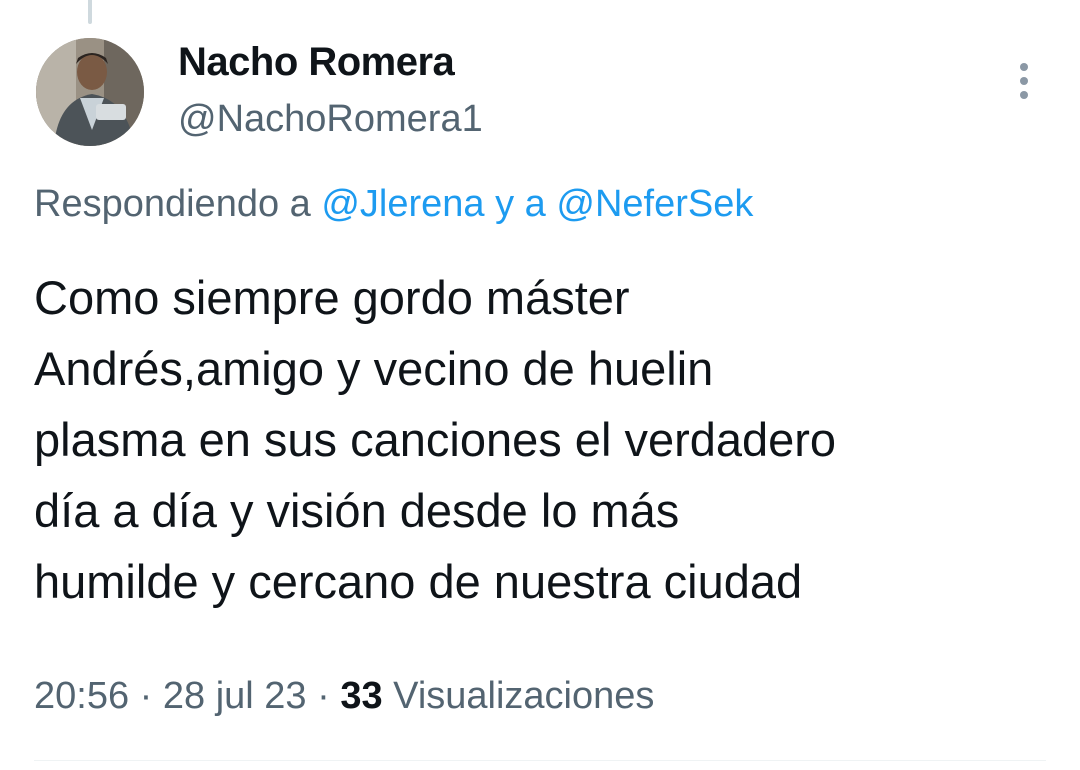  What do you see at coordinates (316, 62) in the screenshot?
I see `author-name: Nacho Romera` at bounding box center [316, 62].